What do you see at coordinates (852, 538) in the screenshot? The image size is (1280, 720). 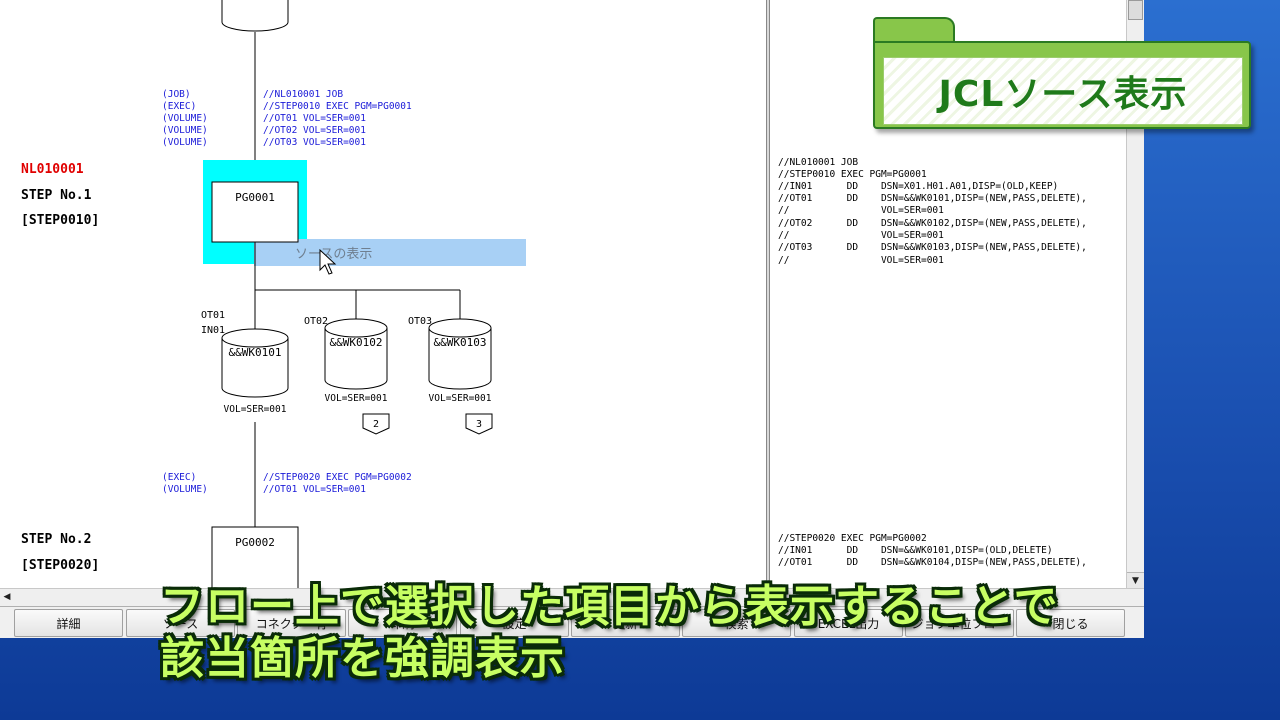 I see `source-line: //STEP0020 EXEC PGM=PG0002` at bounding box center [852, 538].